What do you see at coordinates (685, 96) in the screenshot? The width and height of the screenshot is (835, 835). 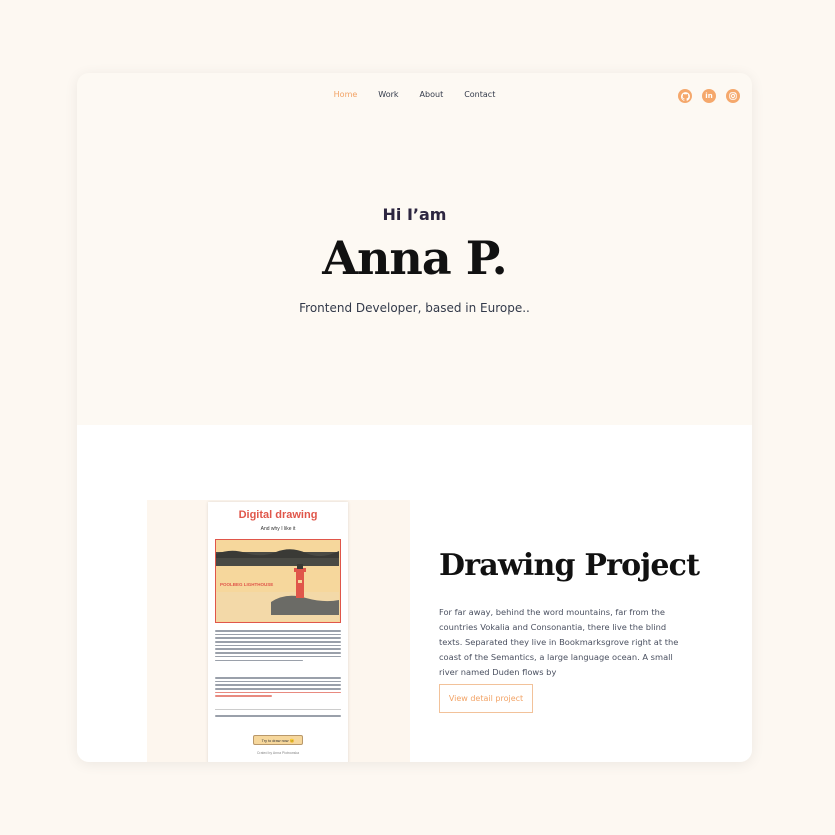 I see `github-icon` at bounding box center [685, 96].